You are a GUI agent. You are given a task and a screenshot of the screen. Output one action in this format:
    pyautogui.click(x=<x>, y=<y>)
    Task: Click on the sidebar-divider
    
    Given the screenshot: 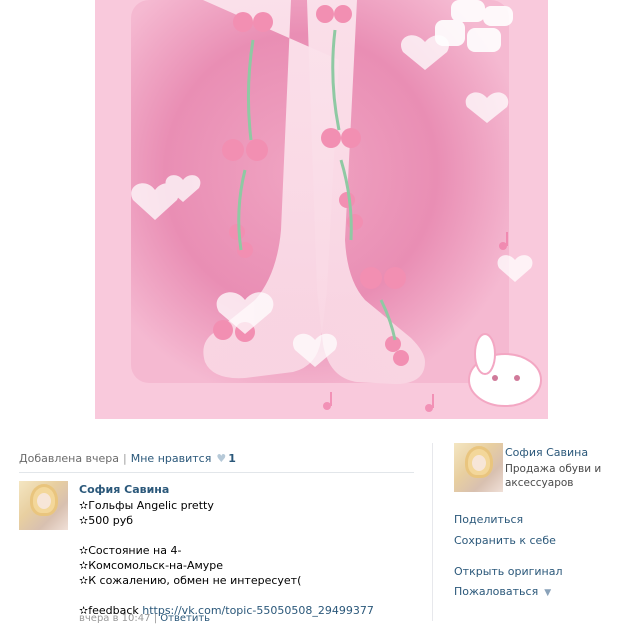 What is the action you would take?
    pyautogui.click(x=432, y=532)
    